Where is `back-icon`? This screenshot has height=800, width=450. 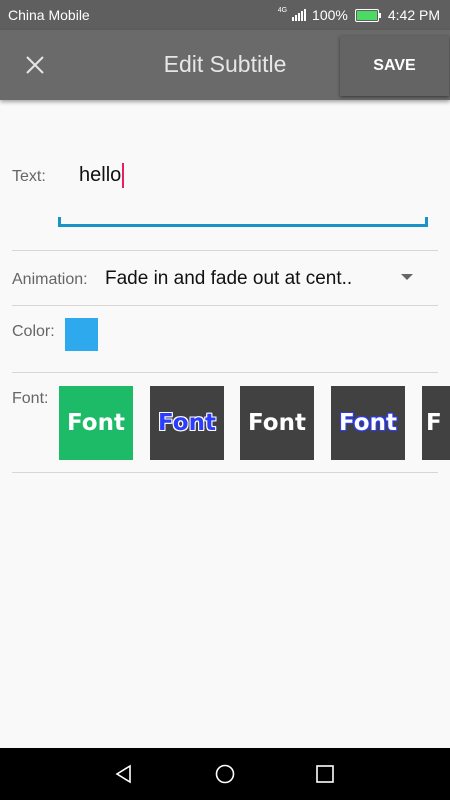 back-icon is located at coordinates (123, 774).